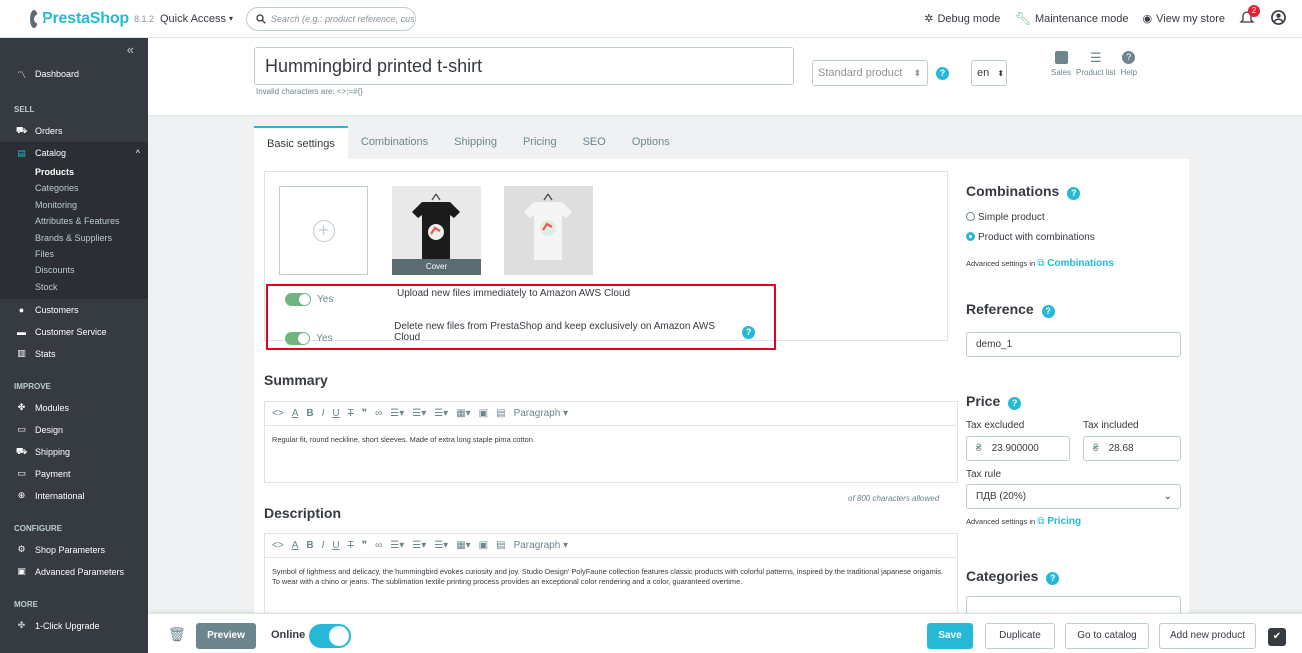 Image resolution: width=1302 pixels, height=653 pixels. I want to click on product-image-black: Cover, so click(436, 230).